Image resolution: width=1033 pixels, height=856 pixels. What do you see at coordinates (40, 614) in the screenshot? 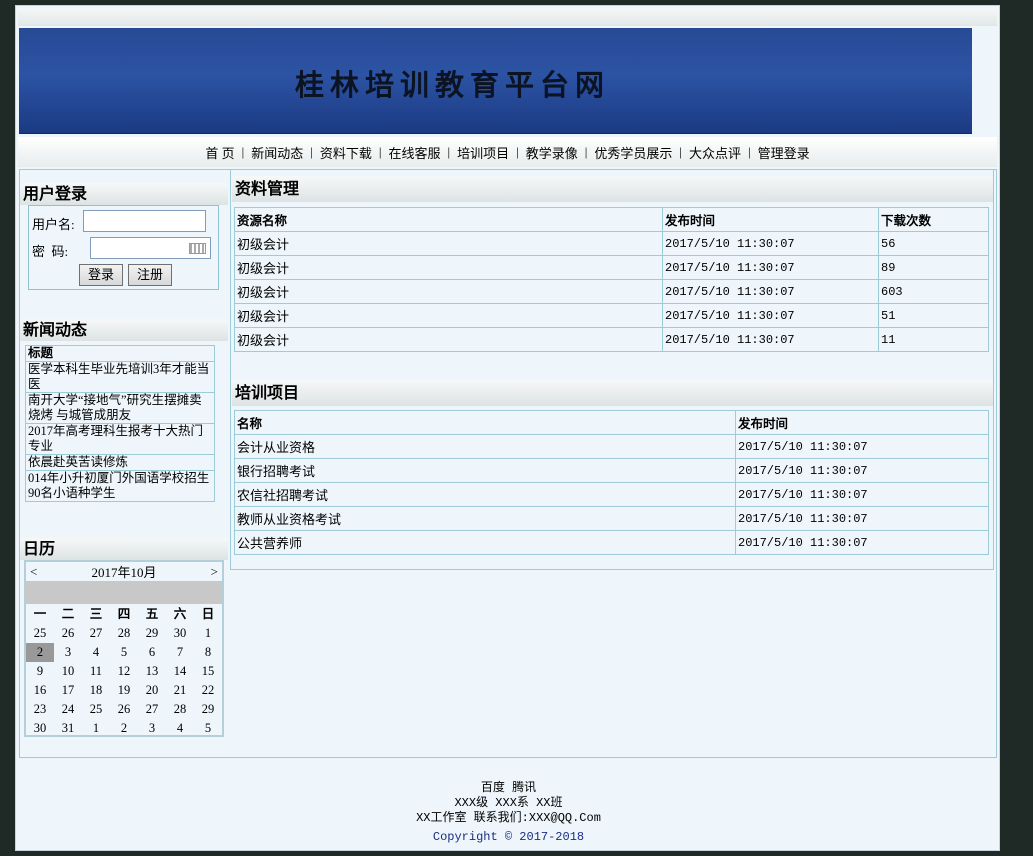
I see `calendar-weekday: 一` at bounding box center [40, 614].